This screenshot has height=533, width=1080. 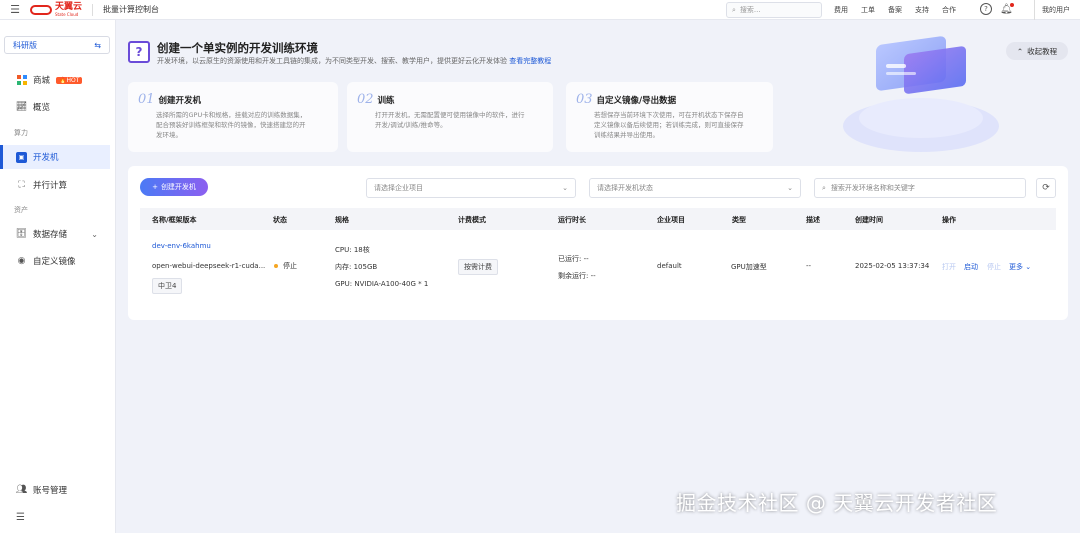 I want to click on col-project: 企业项目, so click(x=671, y=220).